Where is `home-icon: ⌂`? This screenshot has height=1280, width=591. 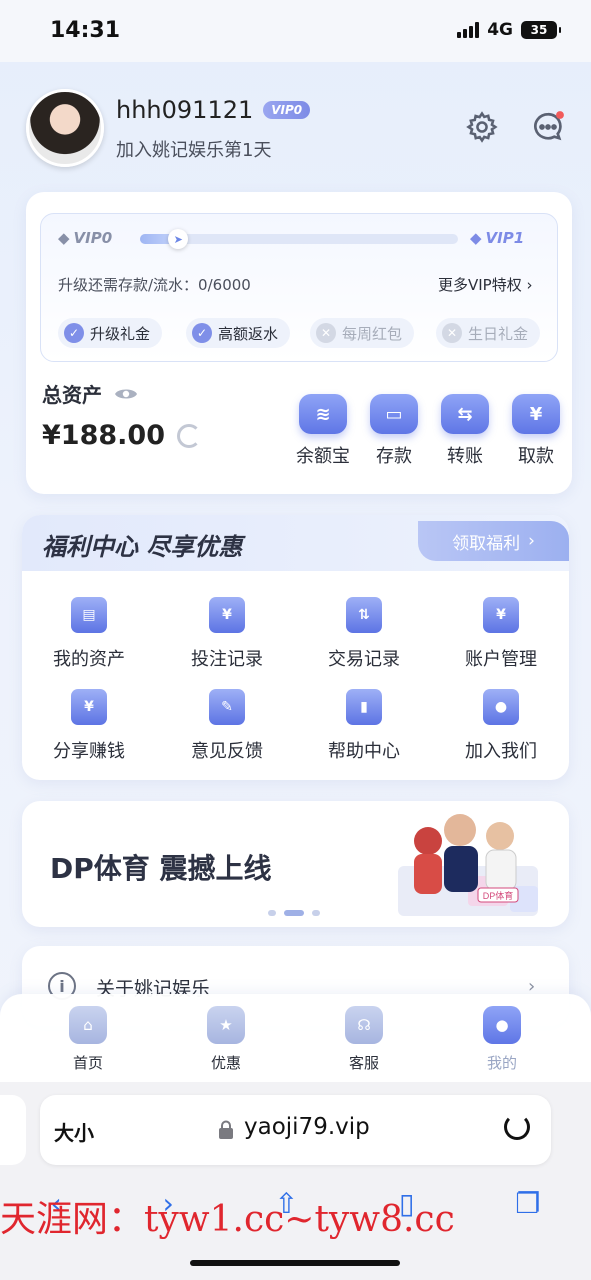
home-icon: ⌂ is located at coordinates (88, 1025).